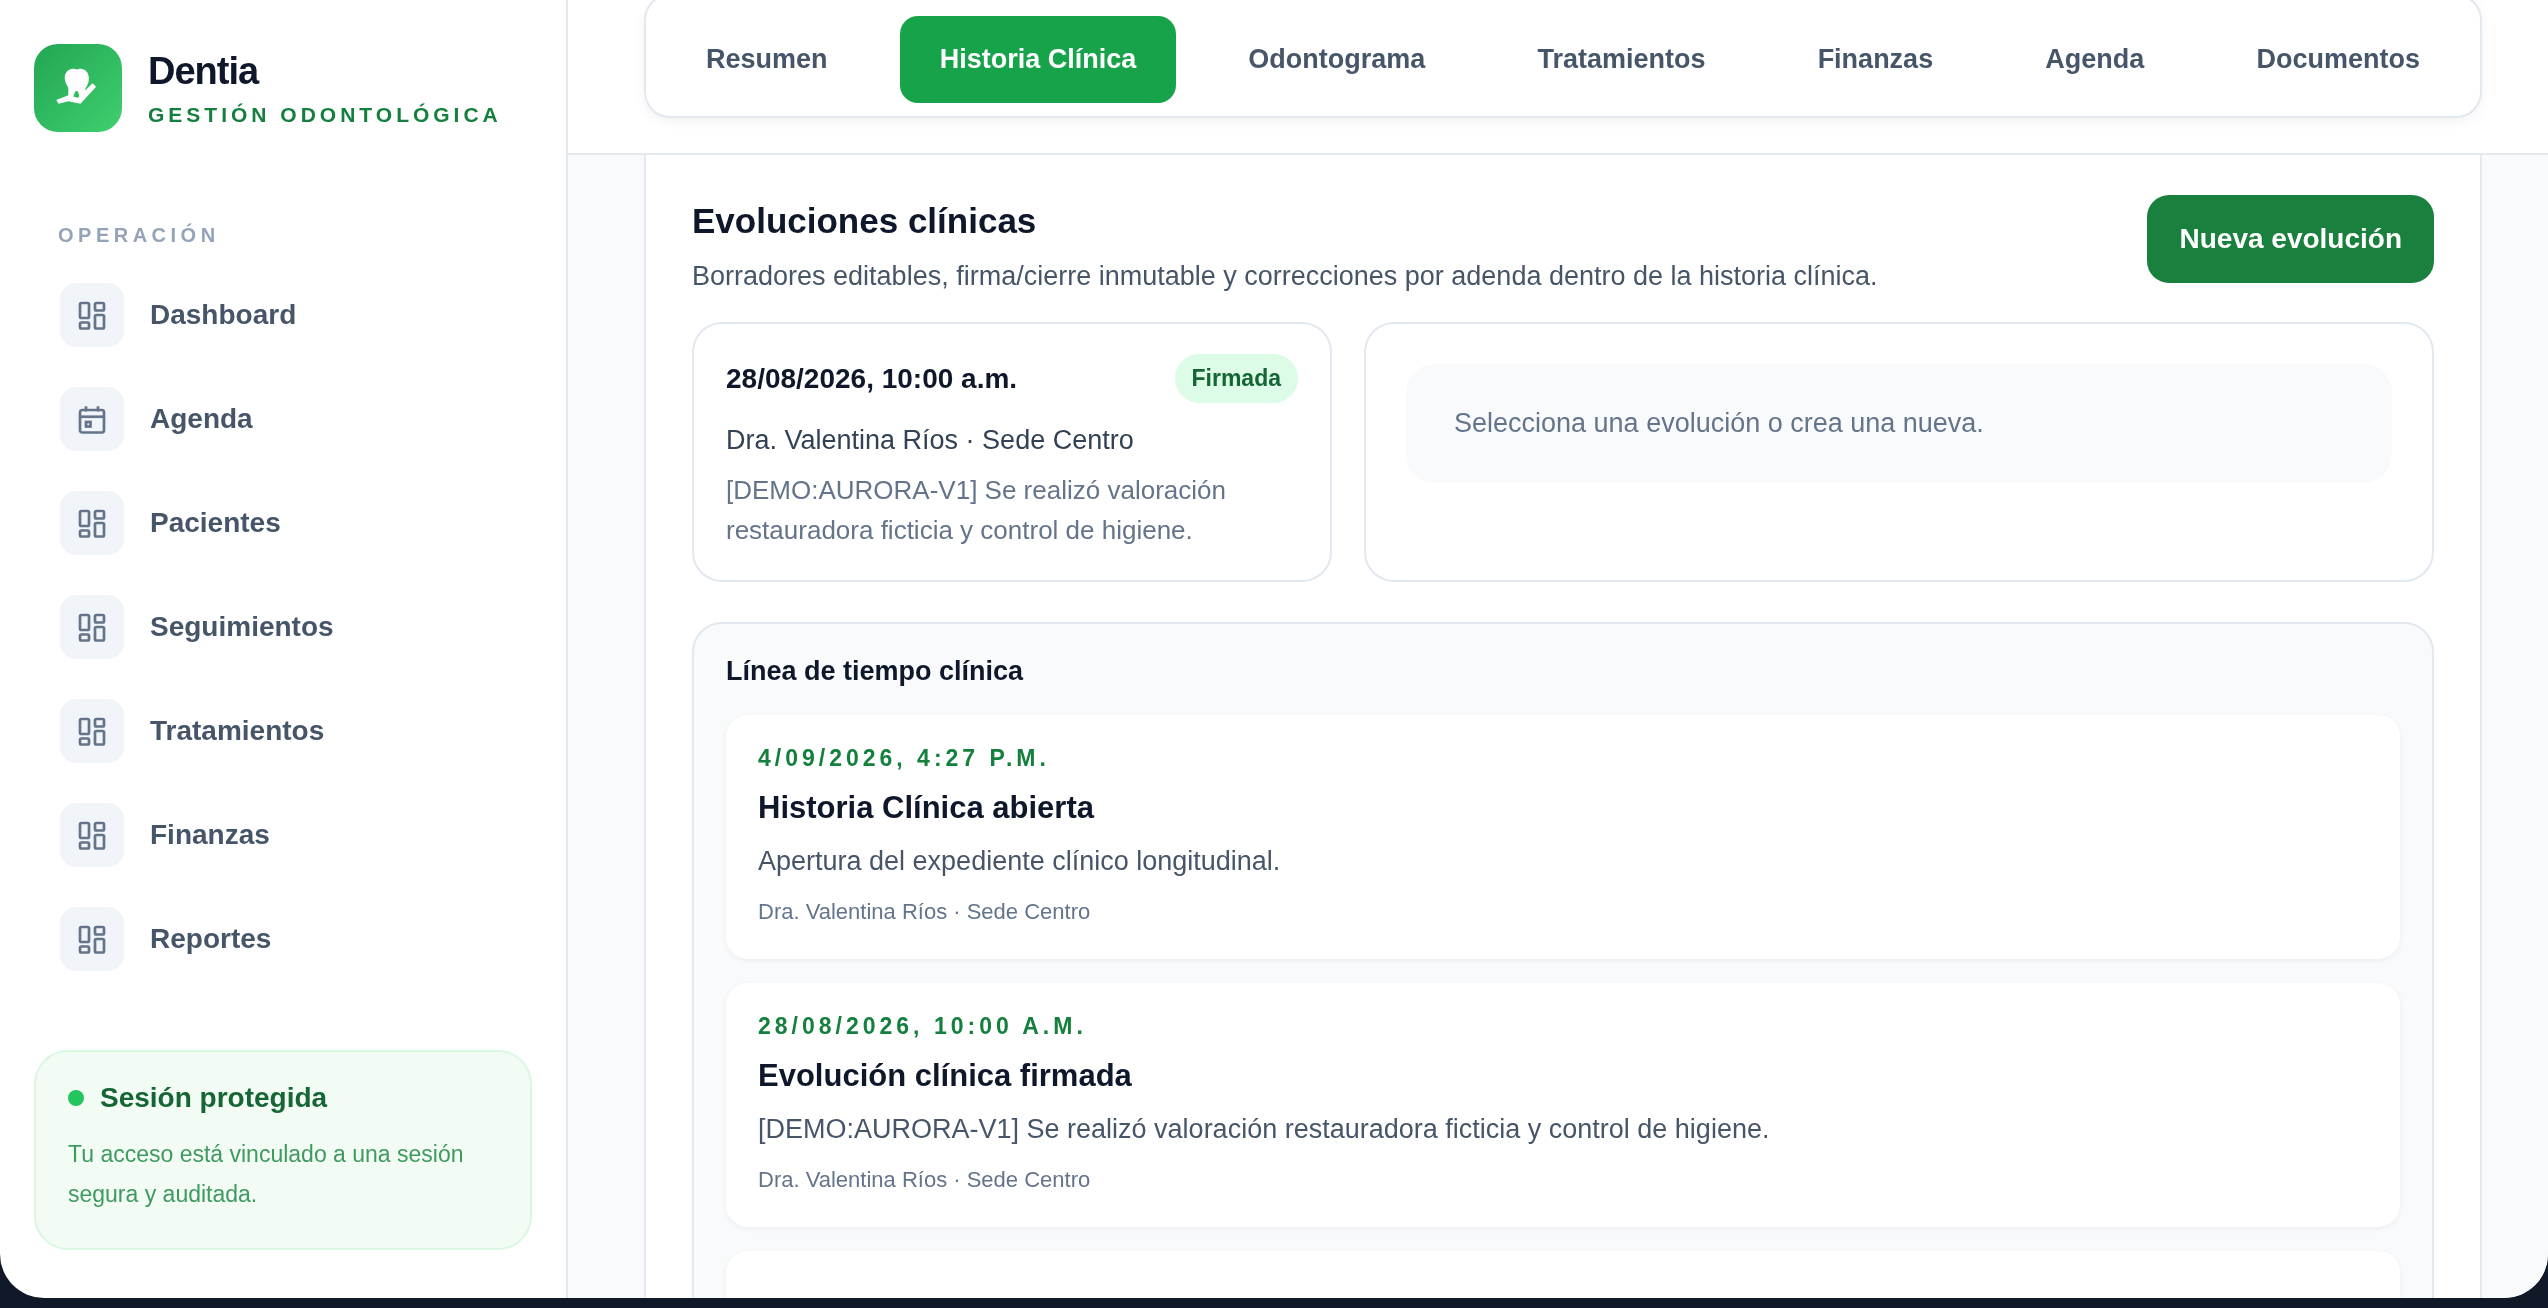  Describe the element at coordinates (1020, 861) in the screenshot. I see `event-description: Apertura del expediente clínico longitudinal.` at that location.